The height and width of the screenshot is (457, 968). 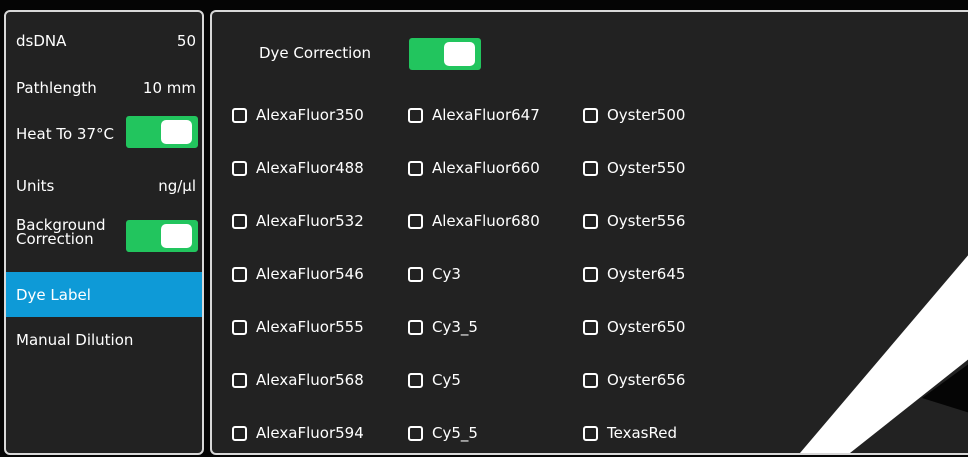 I want to click on dye-option-label: Oyster550, so click(x=646, y=168).